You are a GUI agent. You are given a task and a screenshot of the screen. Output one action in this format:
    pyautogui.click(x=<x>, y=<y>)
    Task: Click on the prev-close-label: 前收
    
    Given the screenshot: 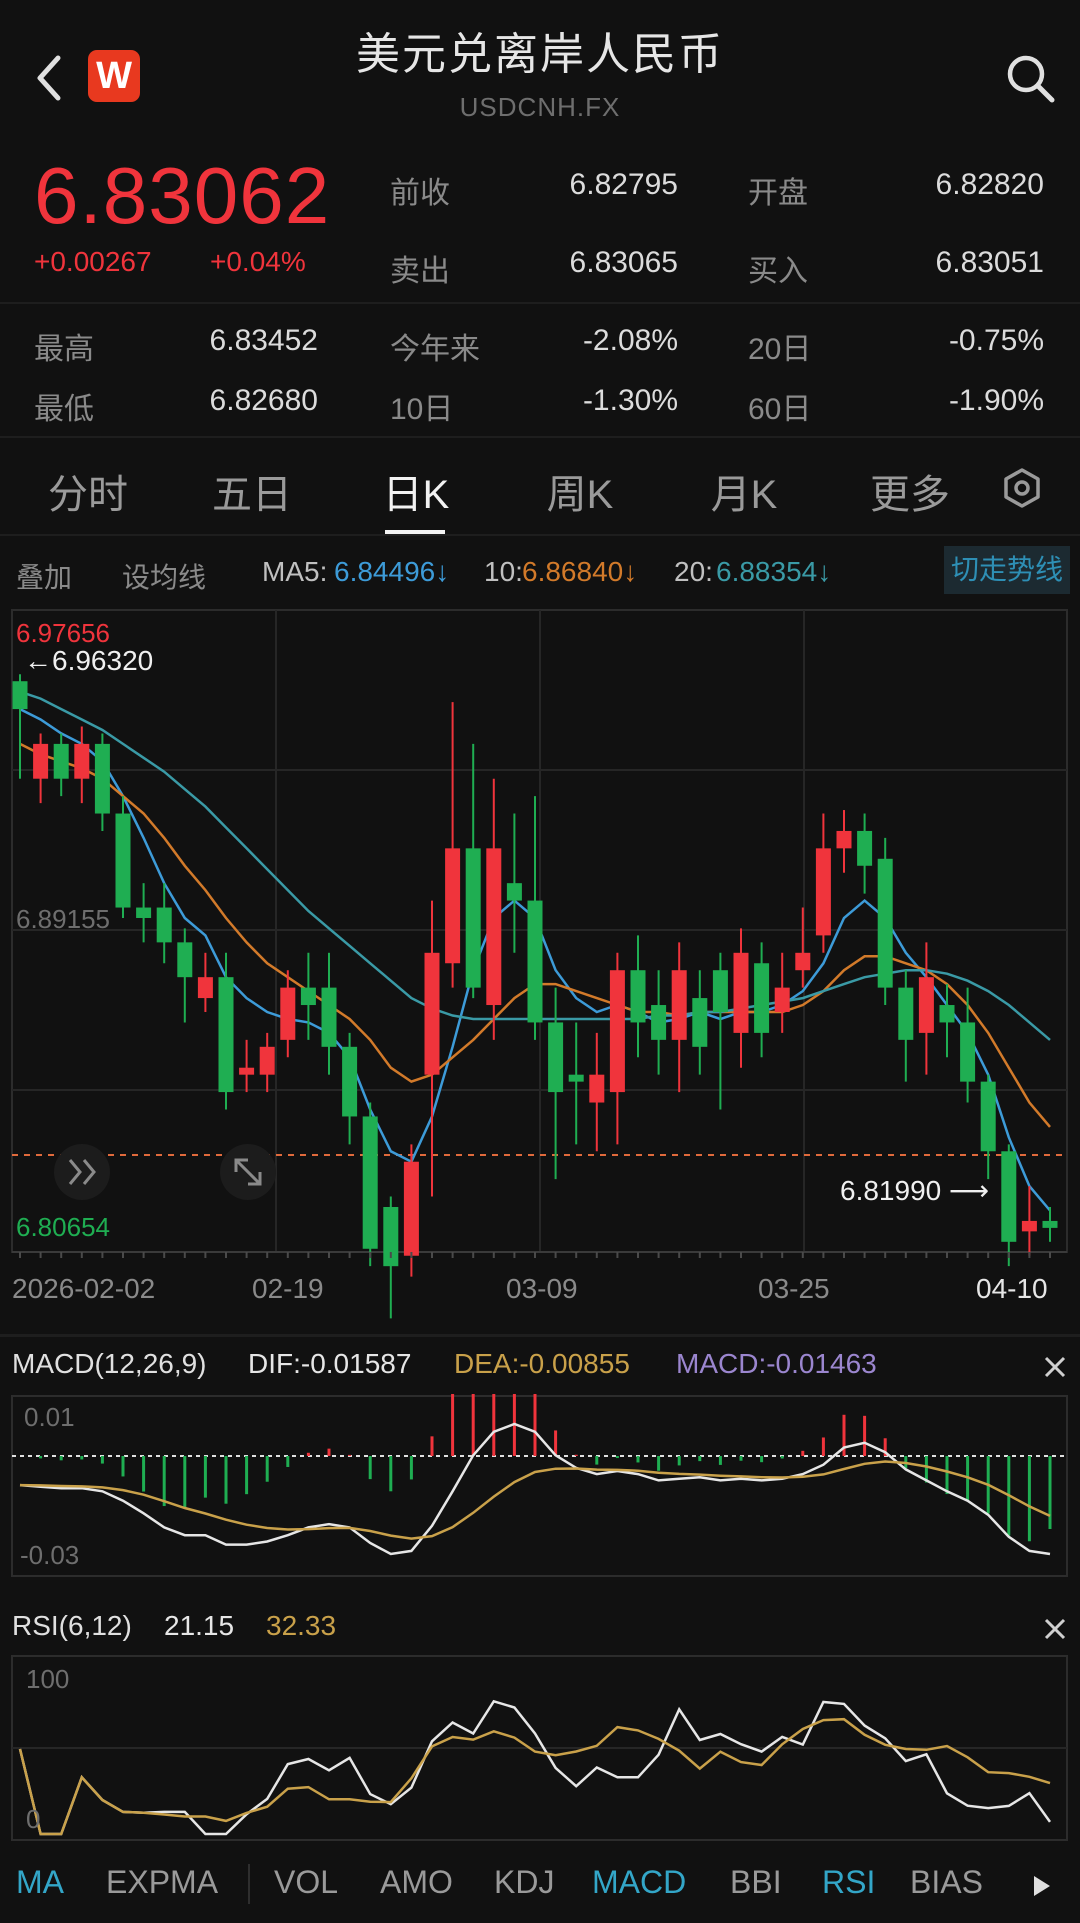 What is the action you would take?
    pyautogui.click(x=420, y=193)
    